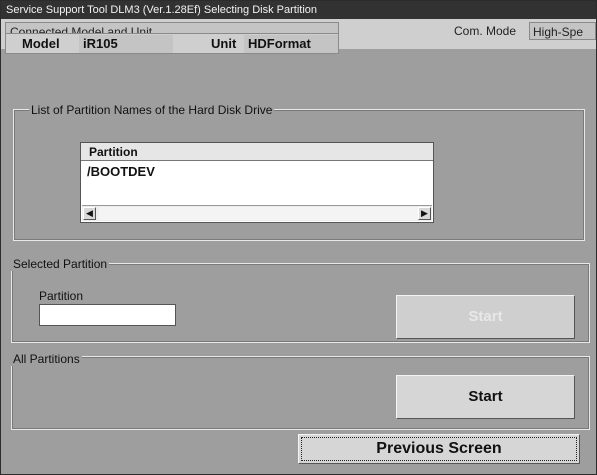  I want to click on com-mode-label: Com. Mode, so click(485, 31).